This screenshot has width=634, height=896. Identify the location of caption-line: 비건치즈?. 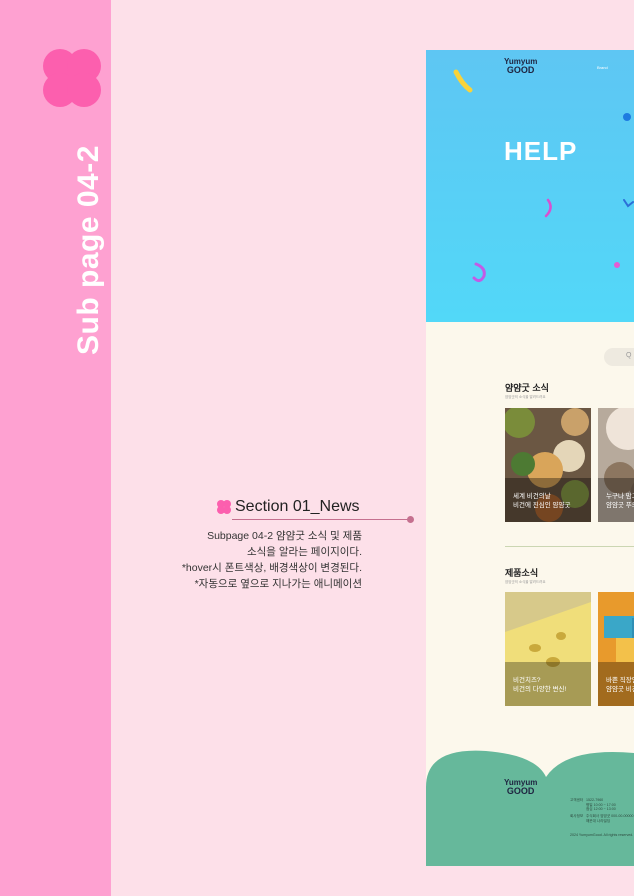
(527, 680).